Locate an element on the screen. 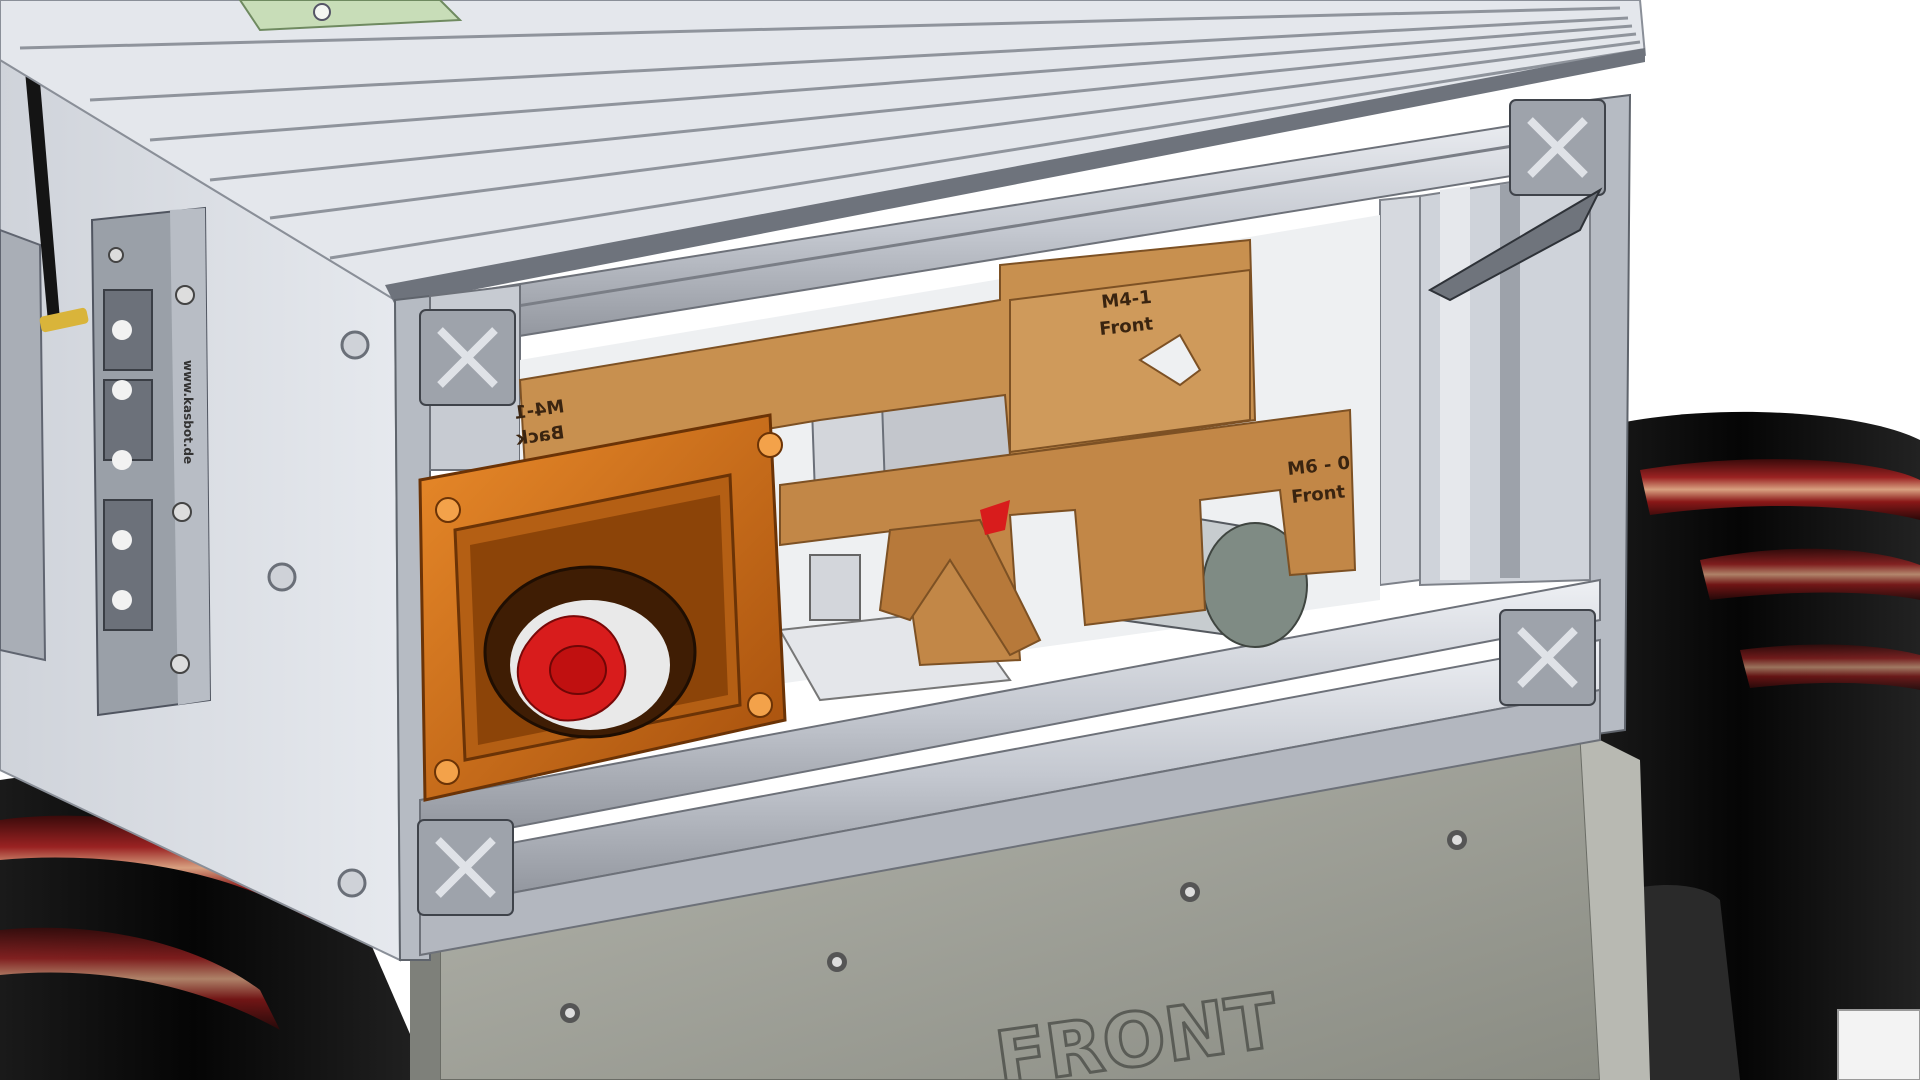 Image resolution: width=1920 pixels, height=1085 pixels. connector-panel-text: www.kasbot.de is located at coordinates (188, 412).